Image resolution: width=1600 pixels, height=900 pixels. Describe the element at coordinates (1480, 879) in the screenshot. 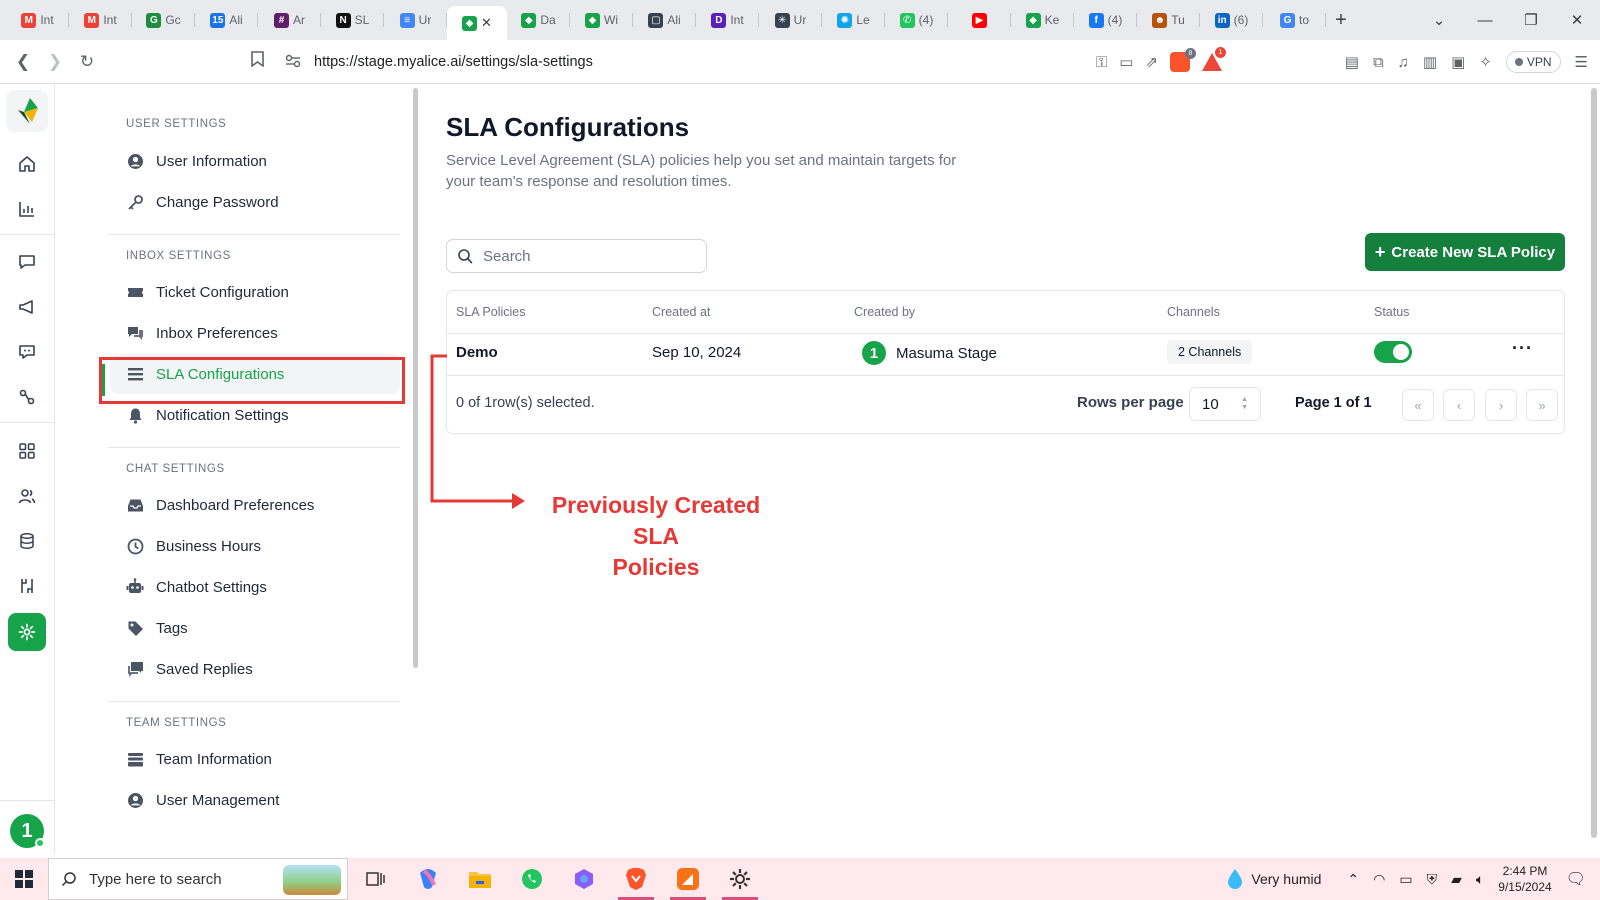

I see `volume-icon: 🔈︎` at that location.